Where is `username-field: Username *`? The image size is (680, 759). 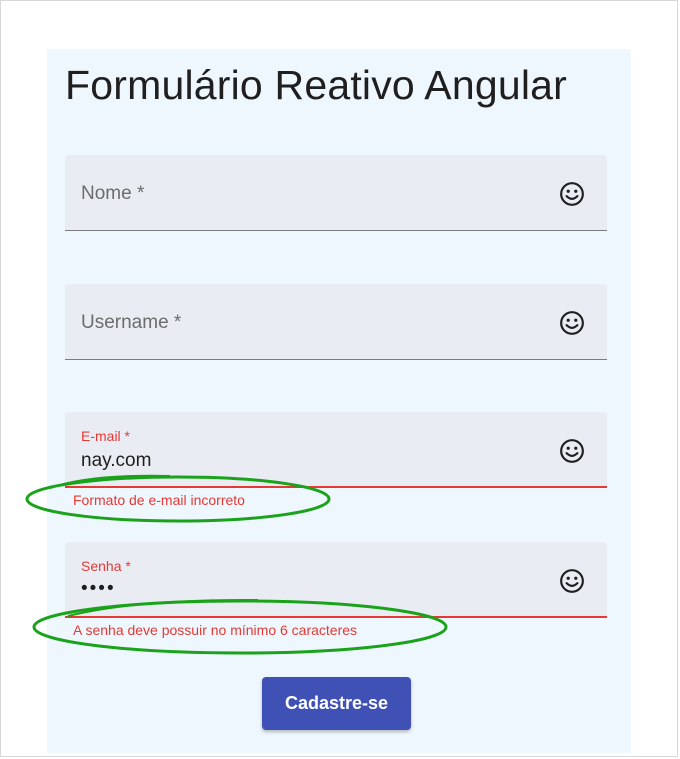
username-field: Username * is located at coordinates (336, 322).